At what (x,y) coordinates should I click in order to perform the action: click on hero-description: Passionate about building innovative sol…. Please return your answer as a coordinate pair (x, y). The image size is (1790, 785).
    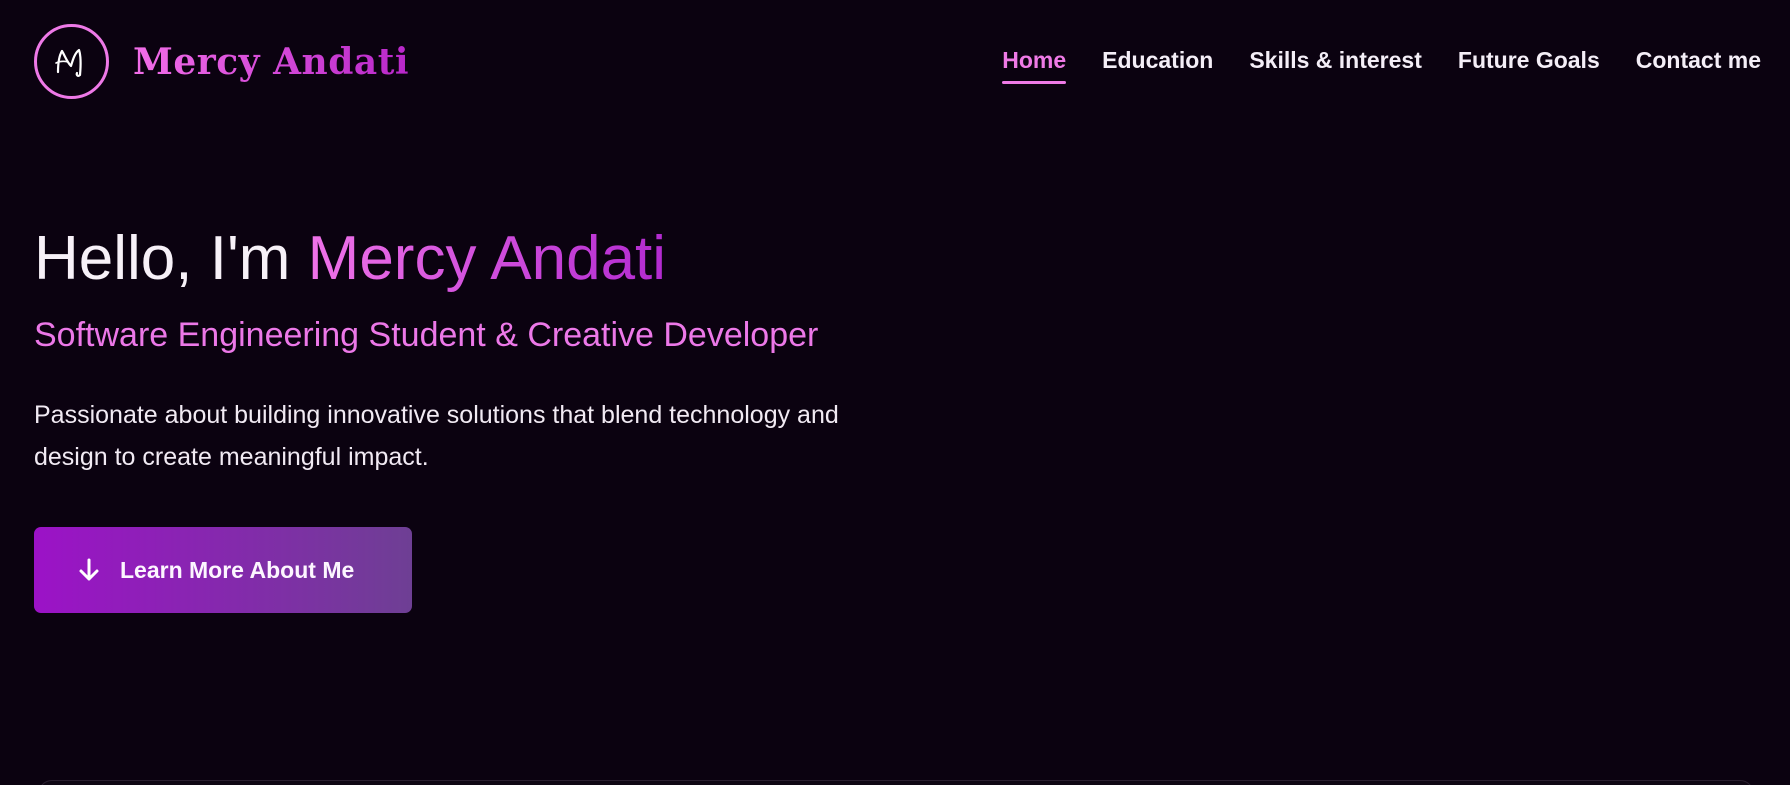
    Looking at the image, I should click on (436, 436).